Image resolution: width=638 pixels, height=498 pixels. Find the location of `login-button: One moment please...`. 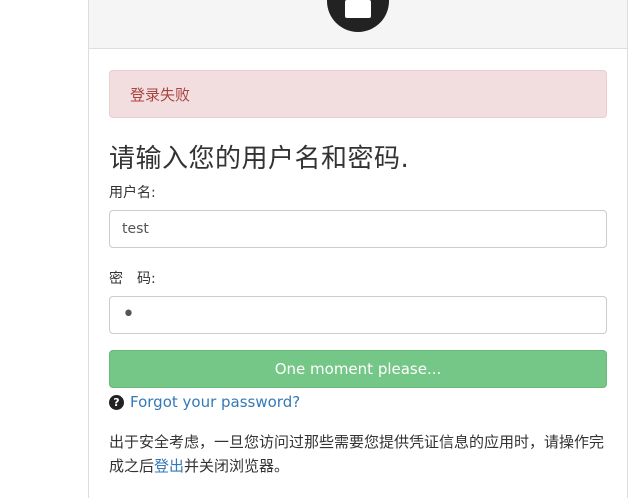

login-button: One moment please... is located at coordinates (358, 369).